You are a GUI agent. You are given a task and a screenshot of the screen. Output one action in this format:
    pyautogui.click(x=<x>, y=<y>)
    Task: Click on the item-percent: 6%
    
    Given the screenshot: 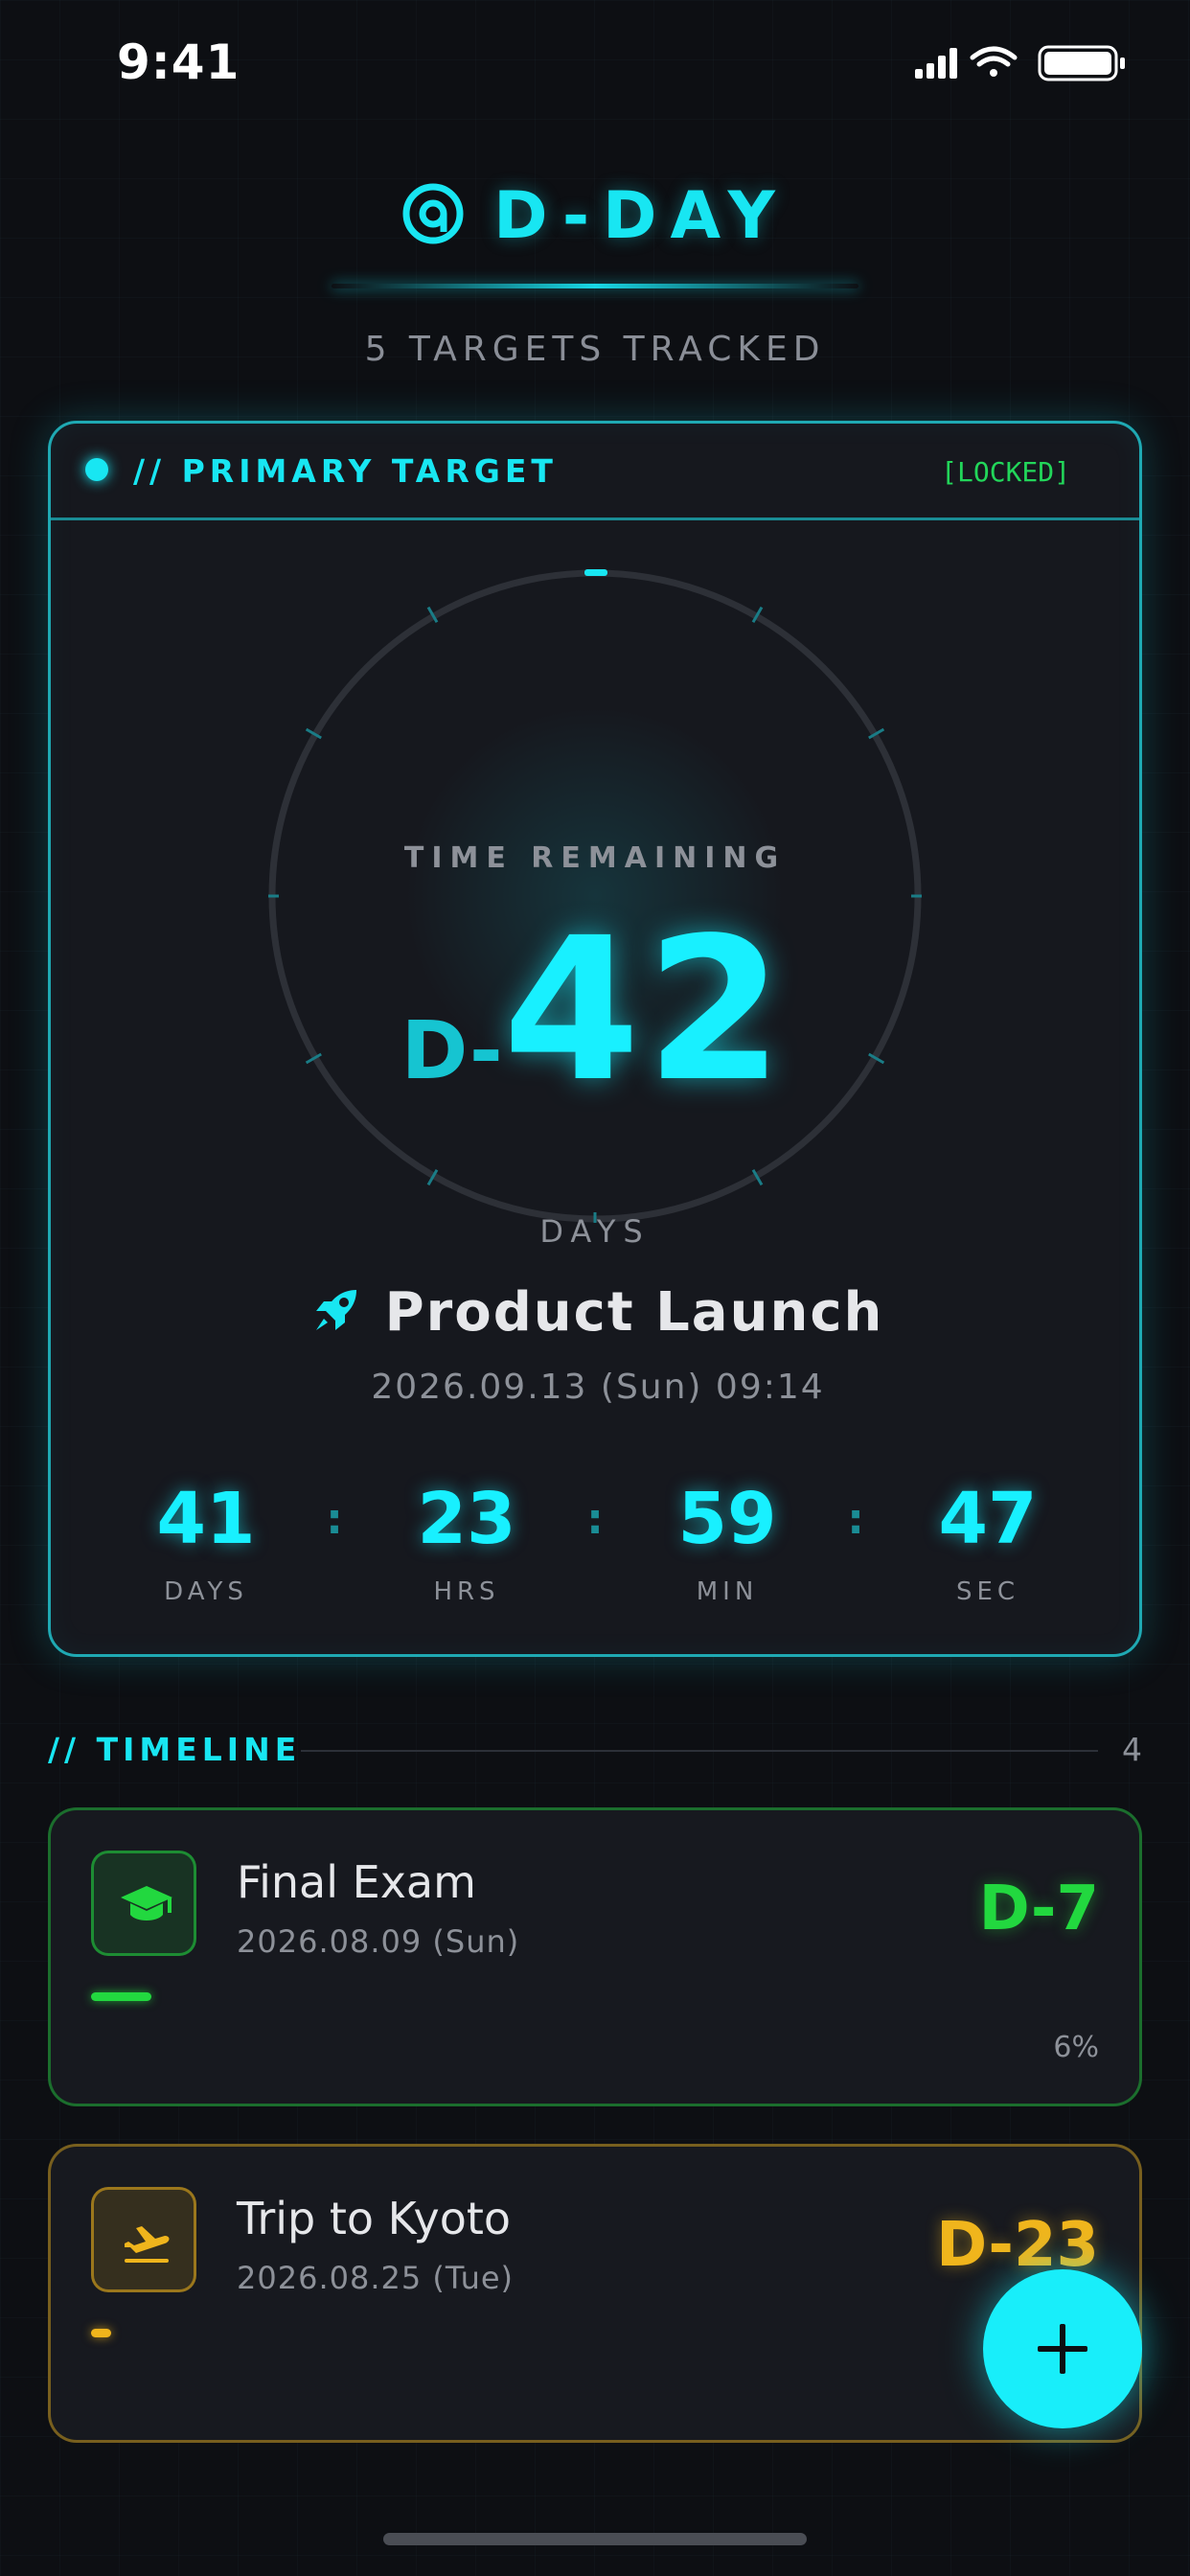 What is the action you would take?
    pyautogui.click(x=1076, y=2047)
    